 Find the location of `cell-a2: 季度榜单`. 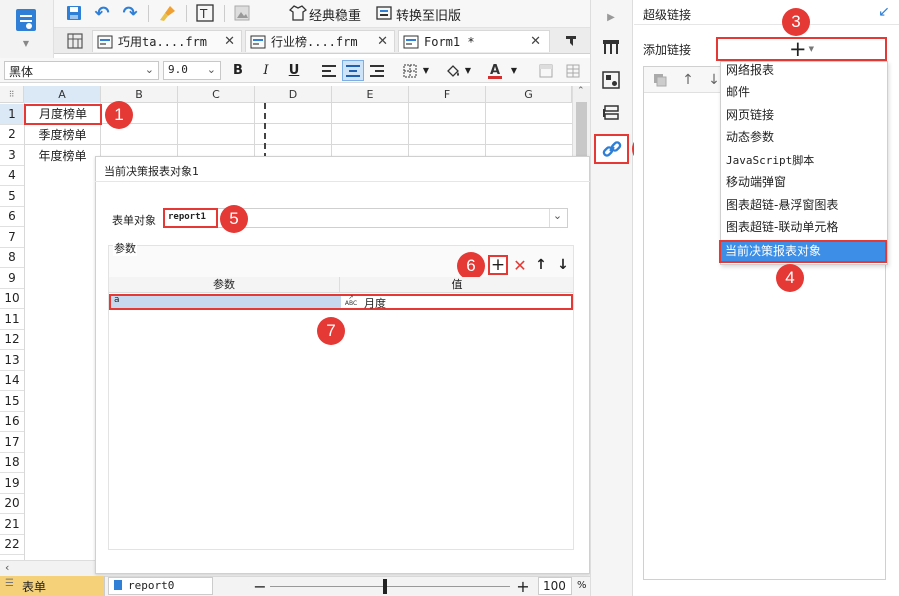

cell-a2: 季度榜单 is located at coordinates (62, 135).